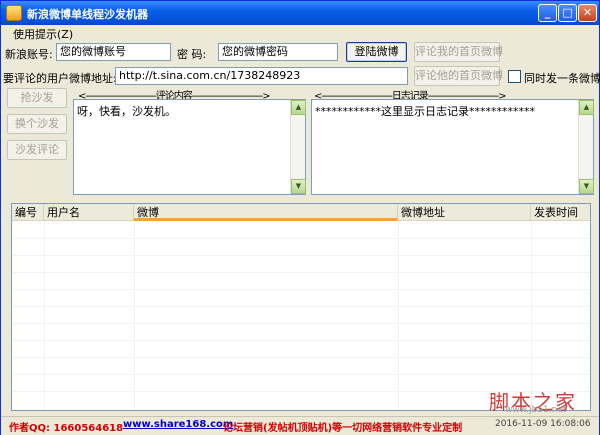  I want to click on app-icon, so click(14, 13).